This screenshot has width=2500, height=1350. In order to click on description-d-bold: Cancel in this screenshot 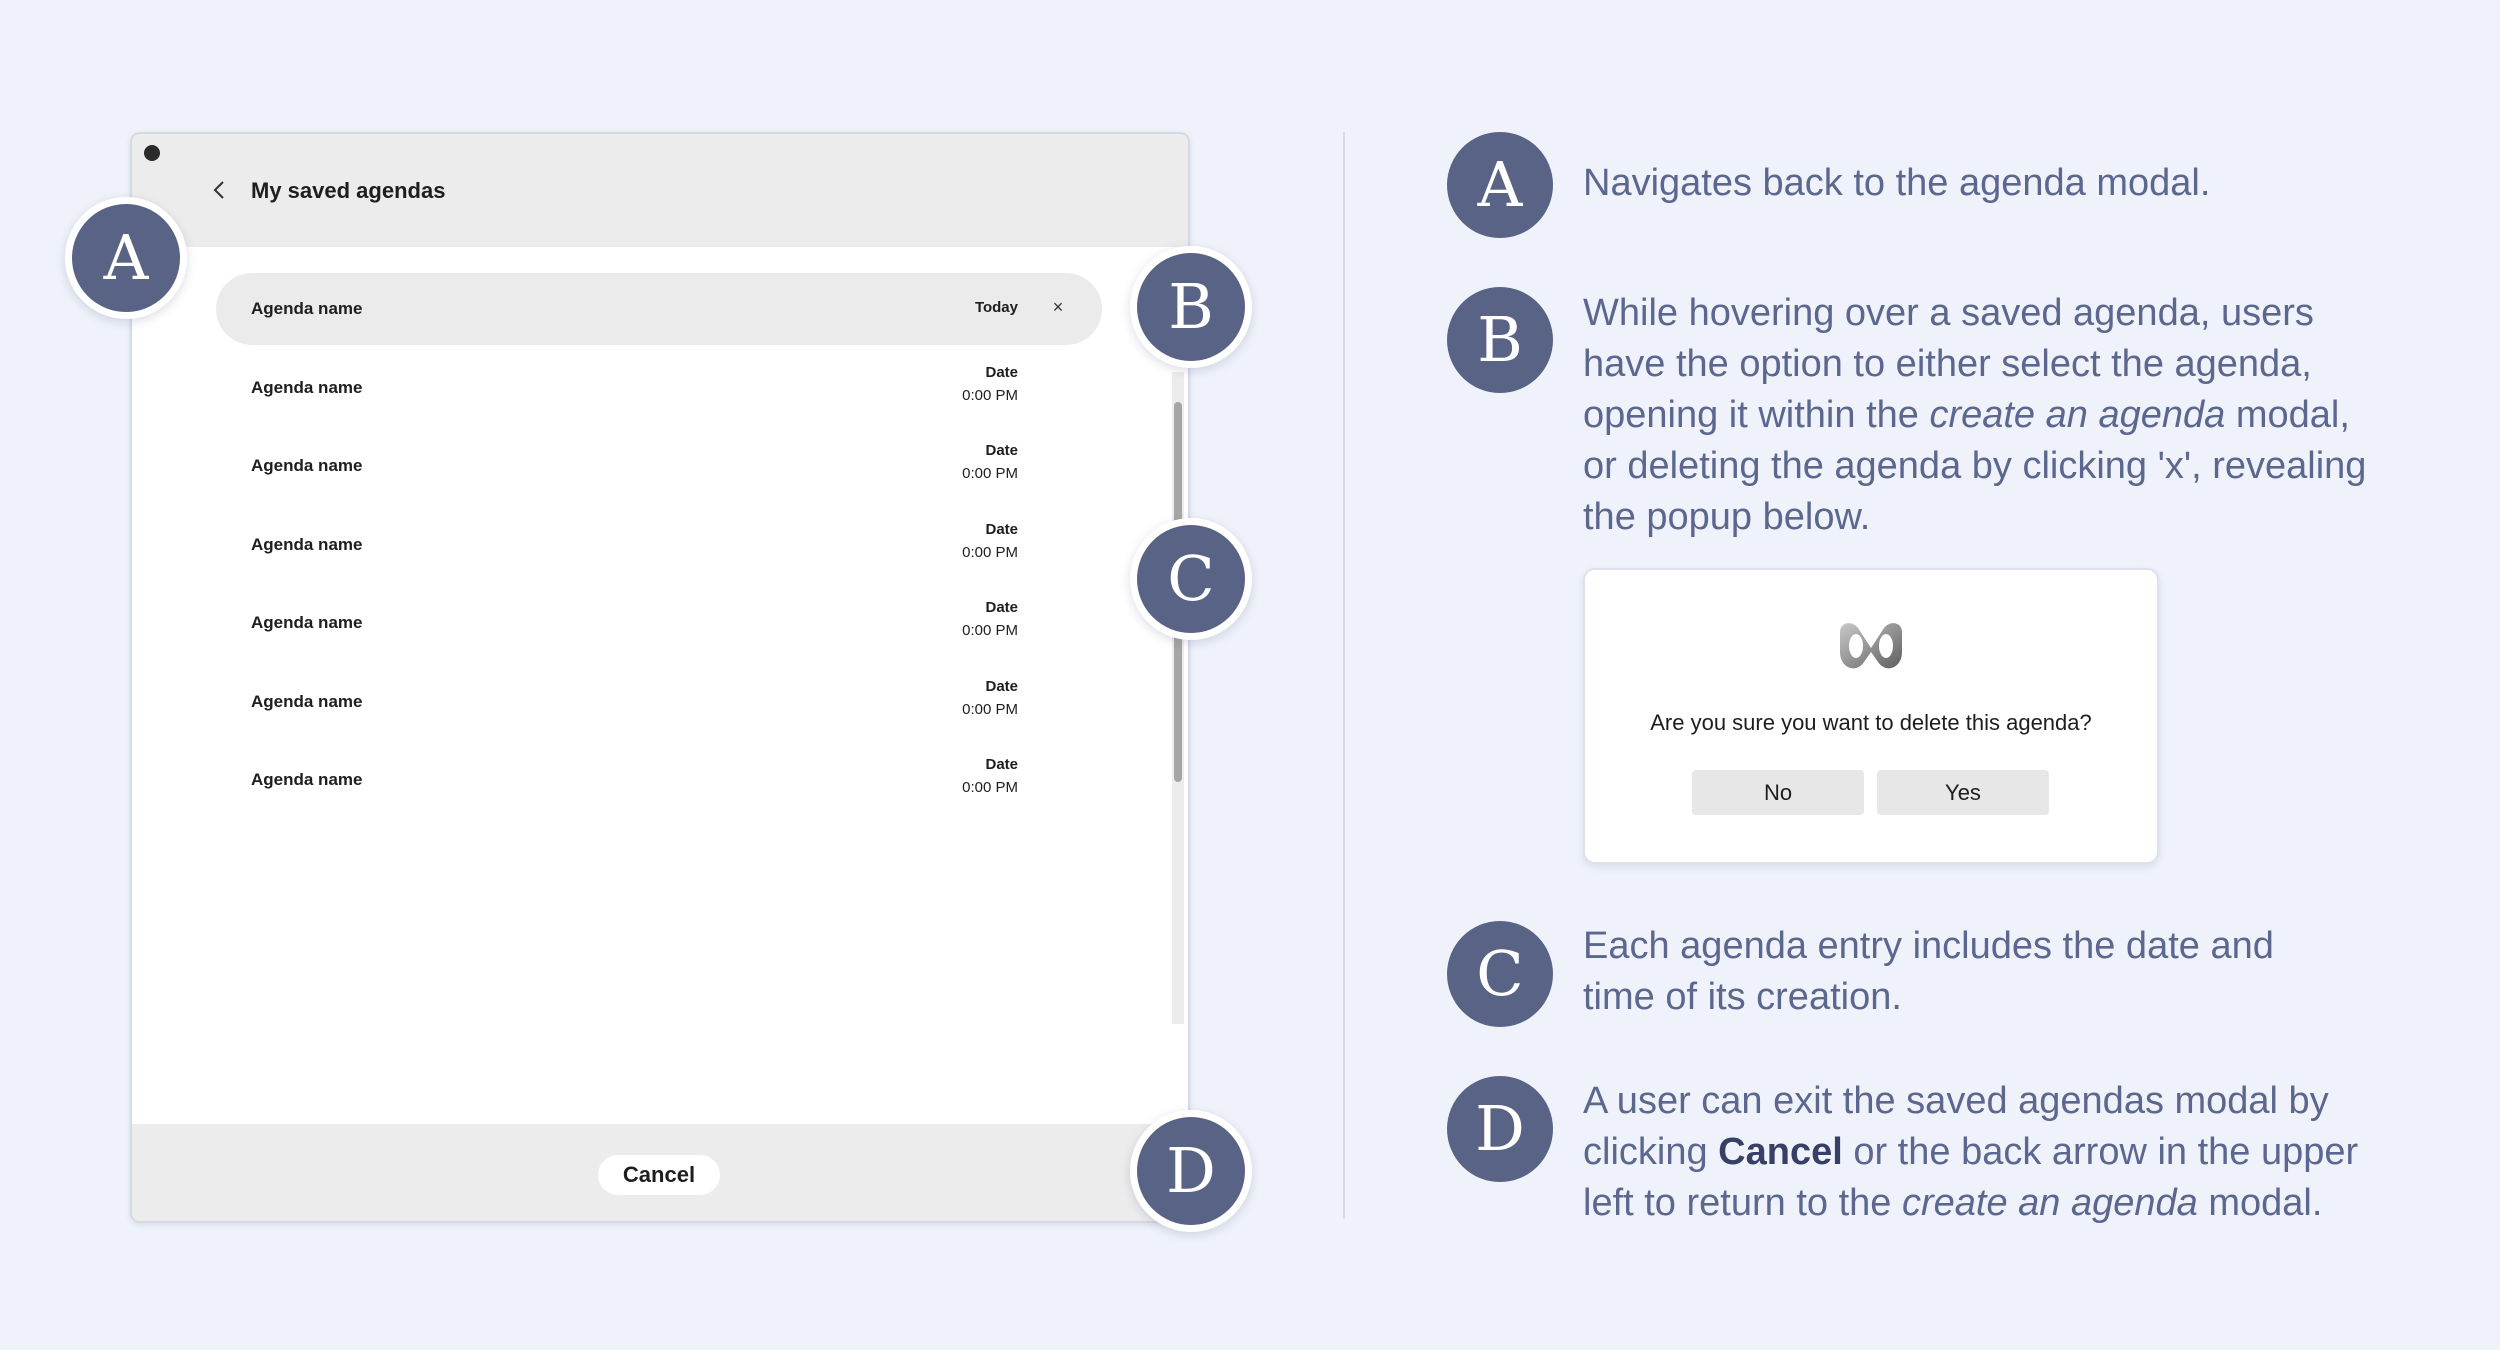, I will do `click(1780, 1152)`.